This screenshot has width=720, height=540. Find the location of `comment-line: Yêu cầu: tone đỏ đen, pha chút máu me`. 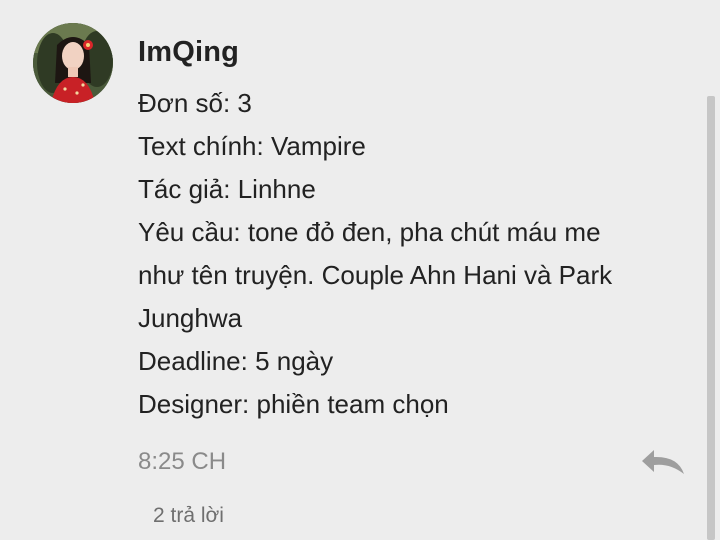

comment-line: Yêu cầu: tone đỏ đen, pha chút máu me is located at coordinates (369, 232).